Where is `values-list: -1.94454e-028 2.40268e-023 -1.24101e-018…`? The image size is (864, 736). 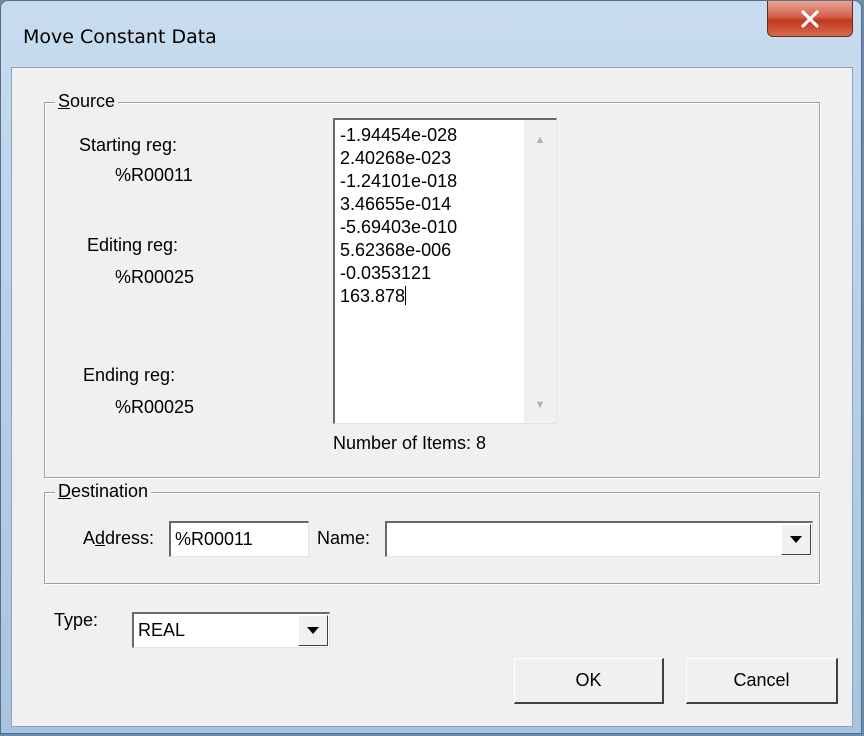 values-list: -1.94454e-028 2.40268e-023 -1.24101e-018… is located at coordinates (398, 216).